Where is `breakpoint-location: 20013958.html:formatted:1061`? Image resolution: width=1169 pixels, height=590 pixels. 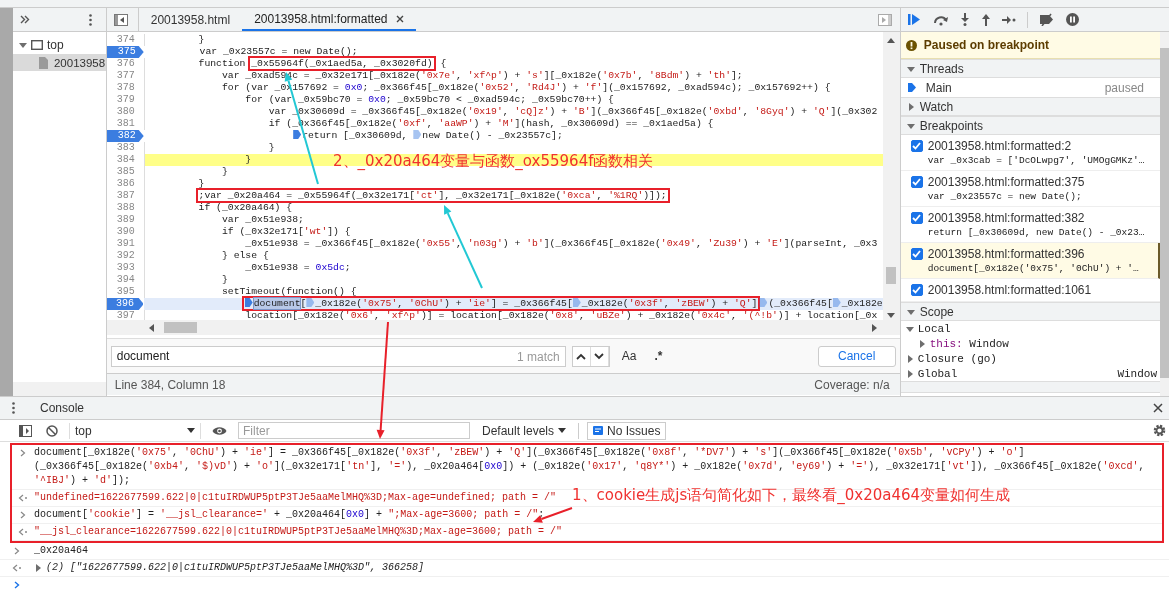 breakpoint-location: 20013958.html:formatted:1061 is located at coordinates (1009, 290).